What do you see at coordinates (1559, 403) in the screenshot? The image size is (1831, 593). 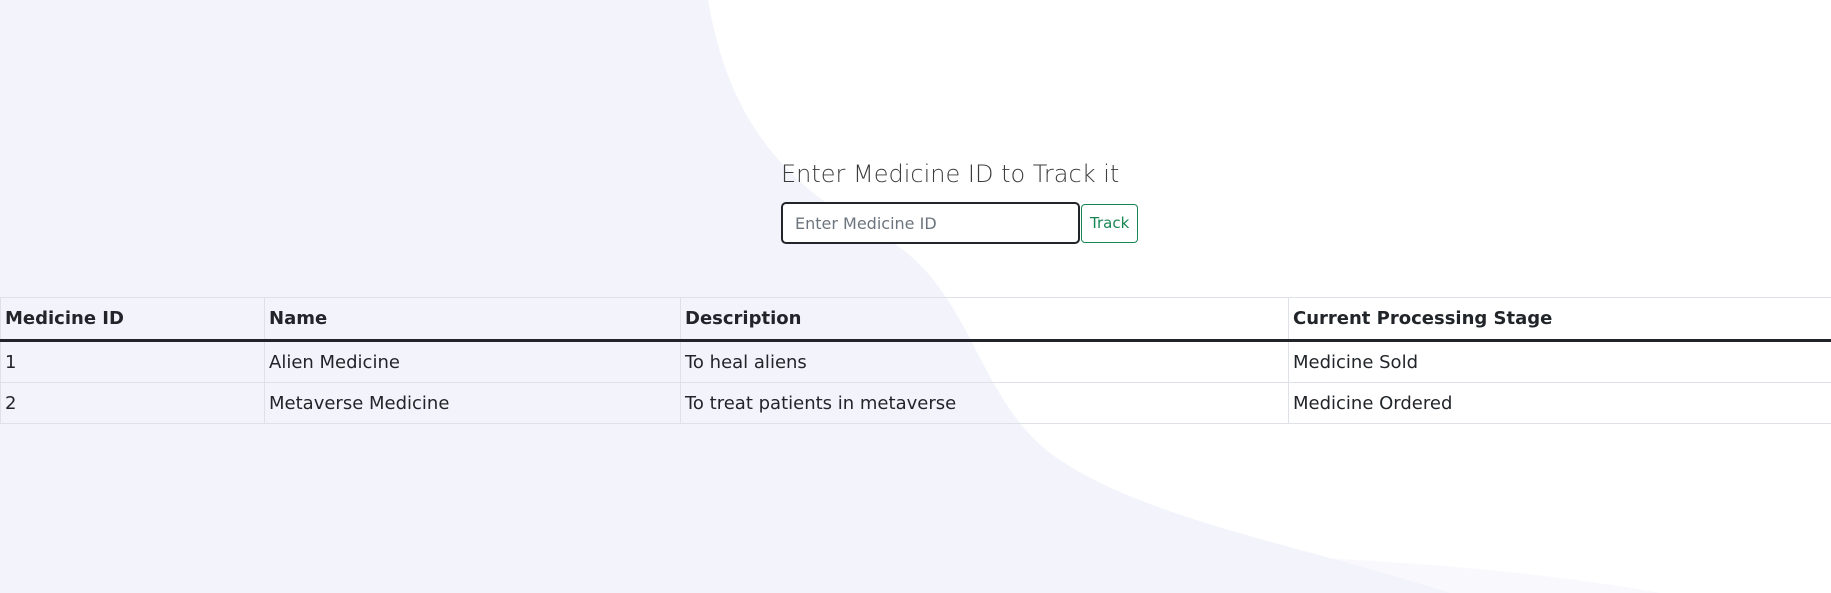 I see `cell-processing-stage: Medicine Ordered` at bounding box center [1559, 403].